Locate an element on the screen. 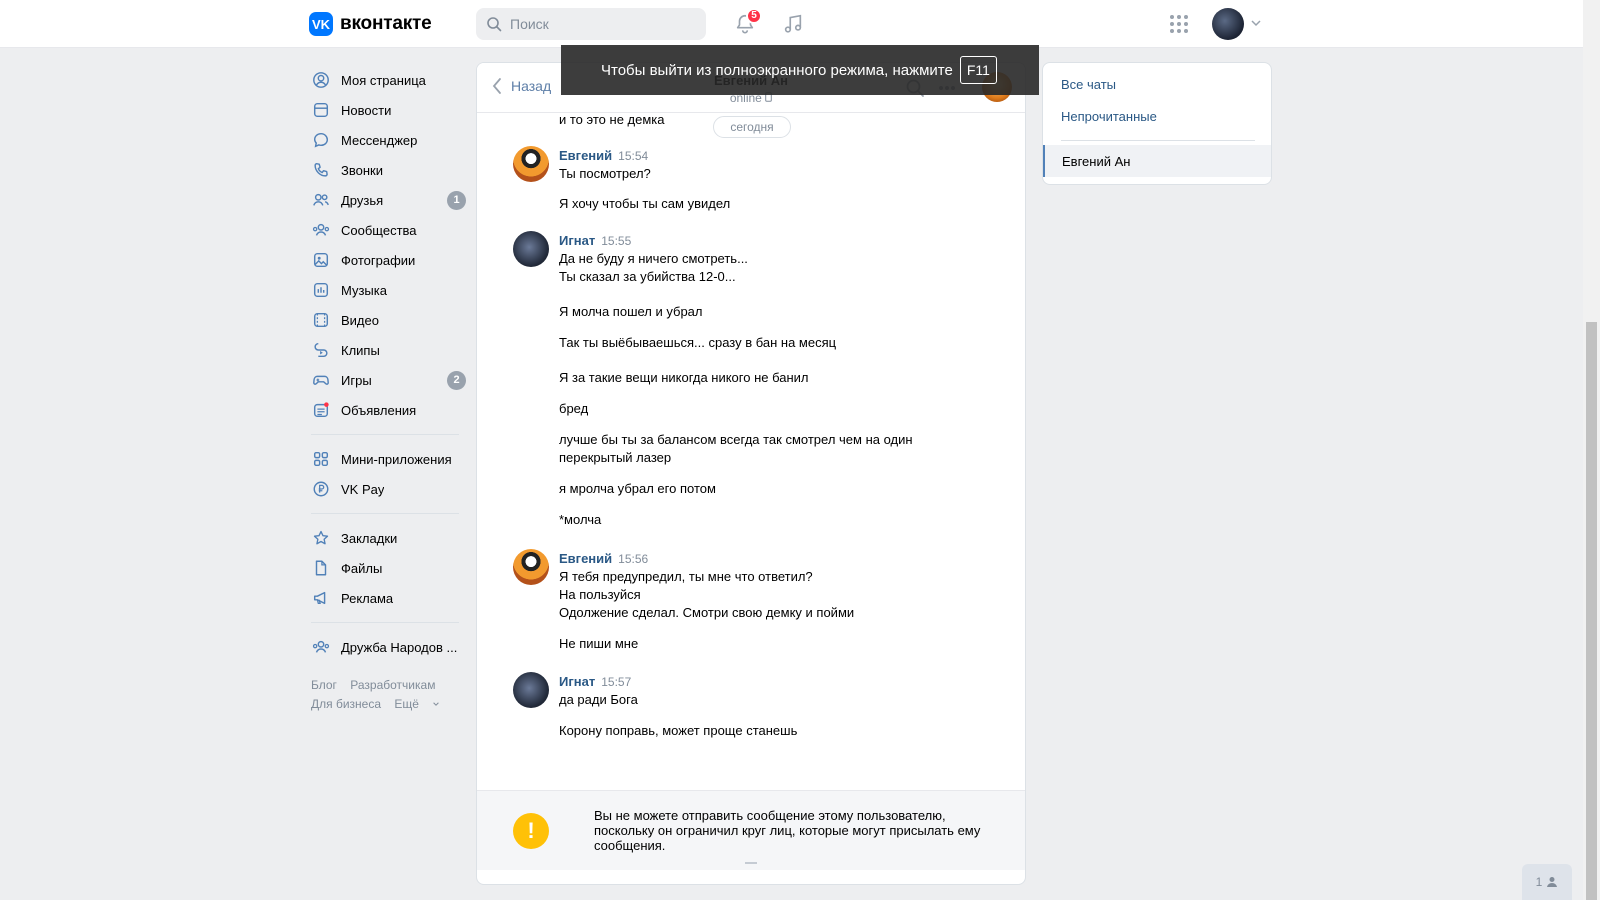  sidebar-item-bookmarks: Закладки is located at coordinates (388, 538).